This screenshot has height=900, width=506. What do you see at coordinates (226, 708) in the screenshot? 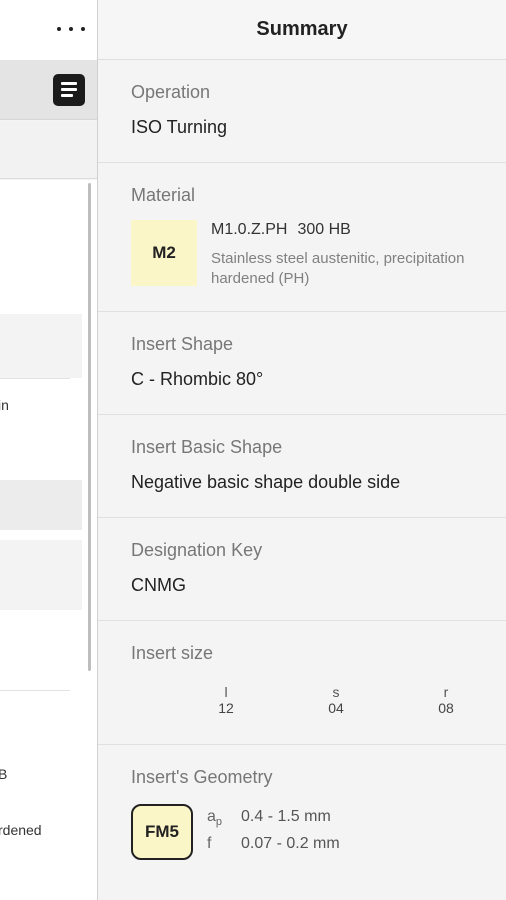
I see `size-value: 12` at bounding box center [226, 708].